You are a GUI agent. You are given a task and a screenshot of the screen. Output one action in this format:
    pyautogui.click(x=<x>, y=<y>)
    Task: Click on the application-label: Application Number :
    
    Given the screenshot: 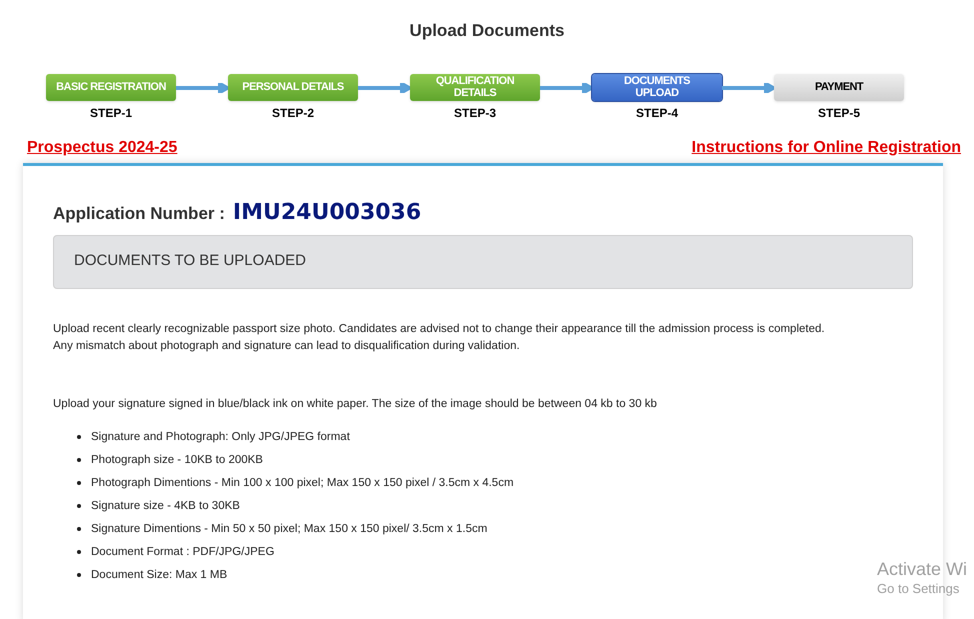 What is the action you would take?
    pyautogui.click(x=139, y=213)
    